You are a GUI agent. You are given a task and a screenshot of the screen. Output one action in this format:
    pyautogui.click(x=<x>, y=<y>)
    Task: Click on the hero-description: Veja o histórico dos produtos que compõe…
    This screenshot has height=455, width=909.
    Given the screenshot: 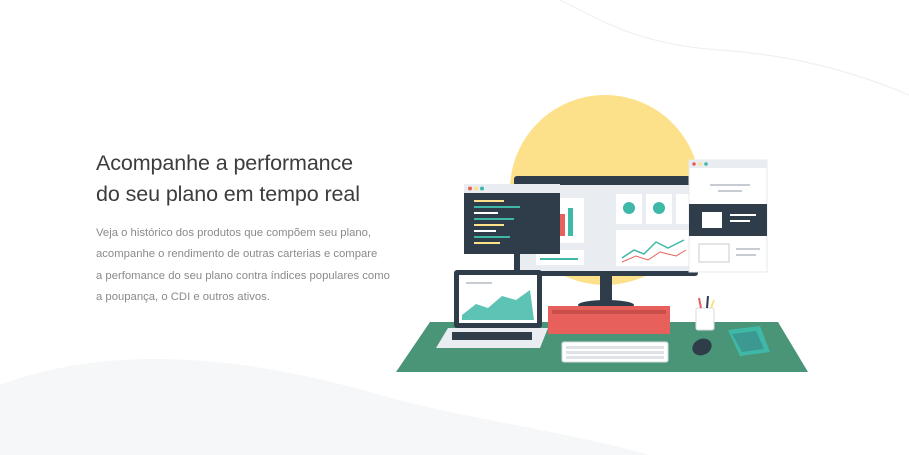 What is the action you would take?
    pyautogui.click(x=256, y=265)
    